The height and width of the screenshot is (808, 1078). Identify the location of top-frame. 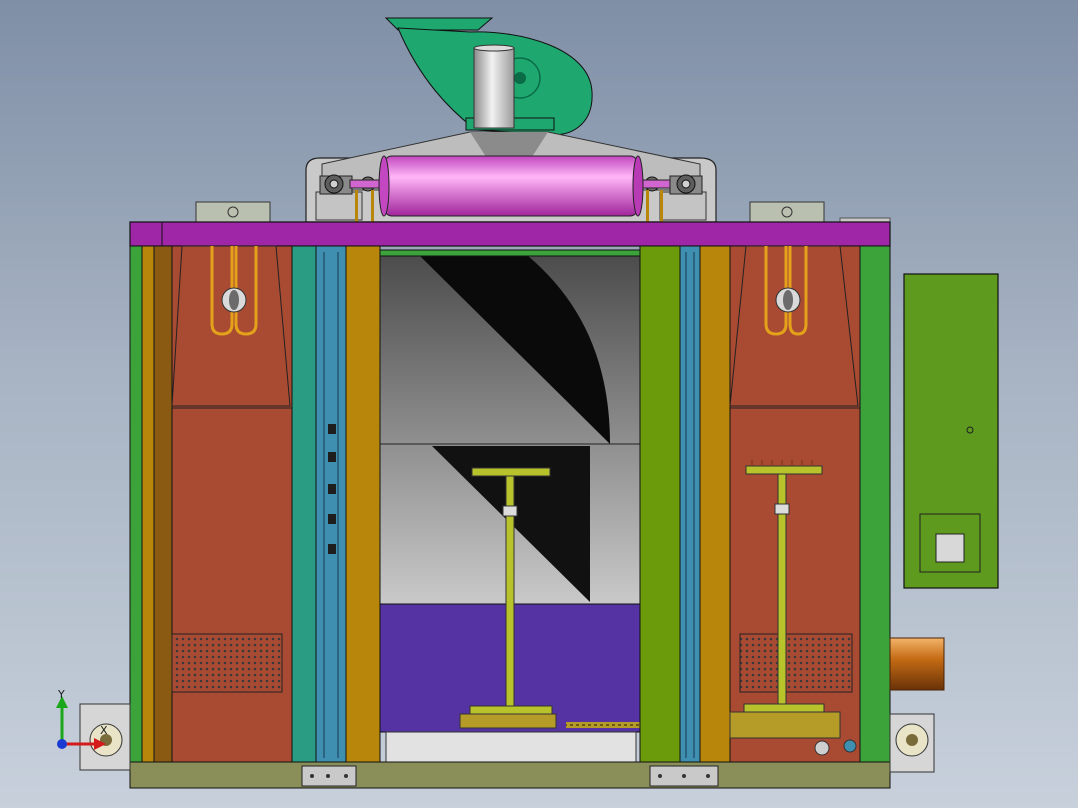
(510, 234).